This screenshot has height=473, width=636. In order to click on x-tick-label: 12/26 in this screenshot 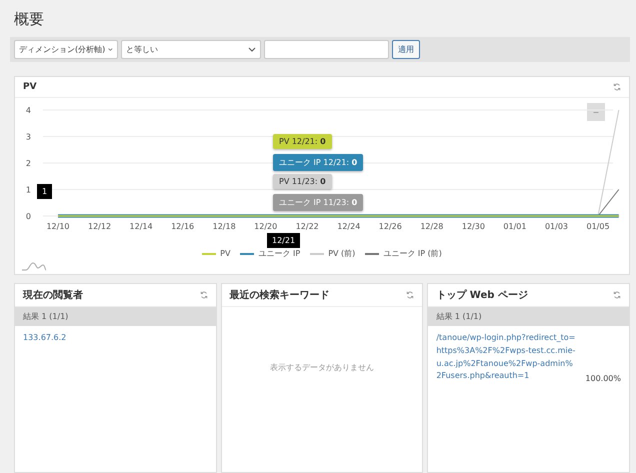, I will do `click(390, 226)`.